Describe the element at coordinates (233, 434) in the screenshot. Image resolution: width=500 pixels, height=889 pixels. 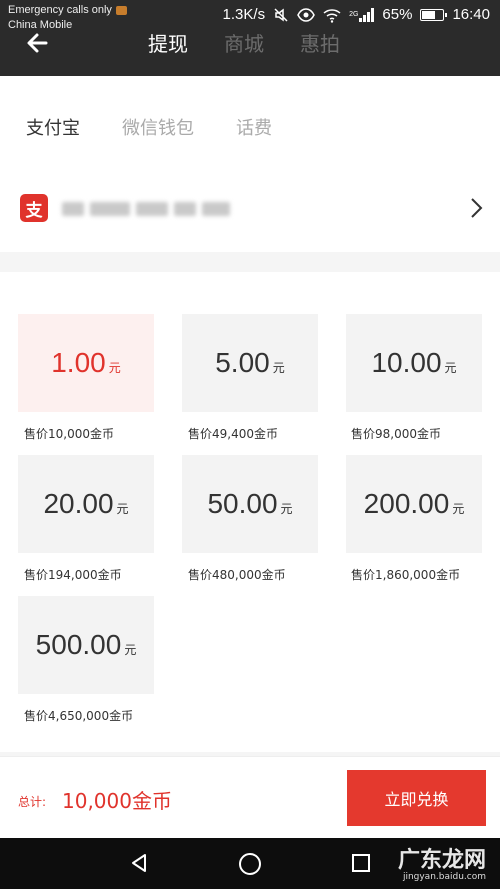
I see `price-label: 售价49,400金币` at that location.